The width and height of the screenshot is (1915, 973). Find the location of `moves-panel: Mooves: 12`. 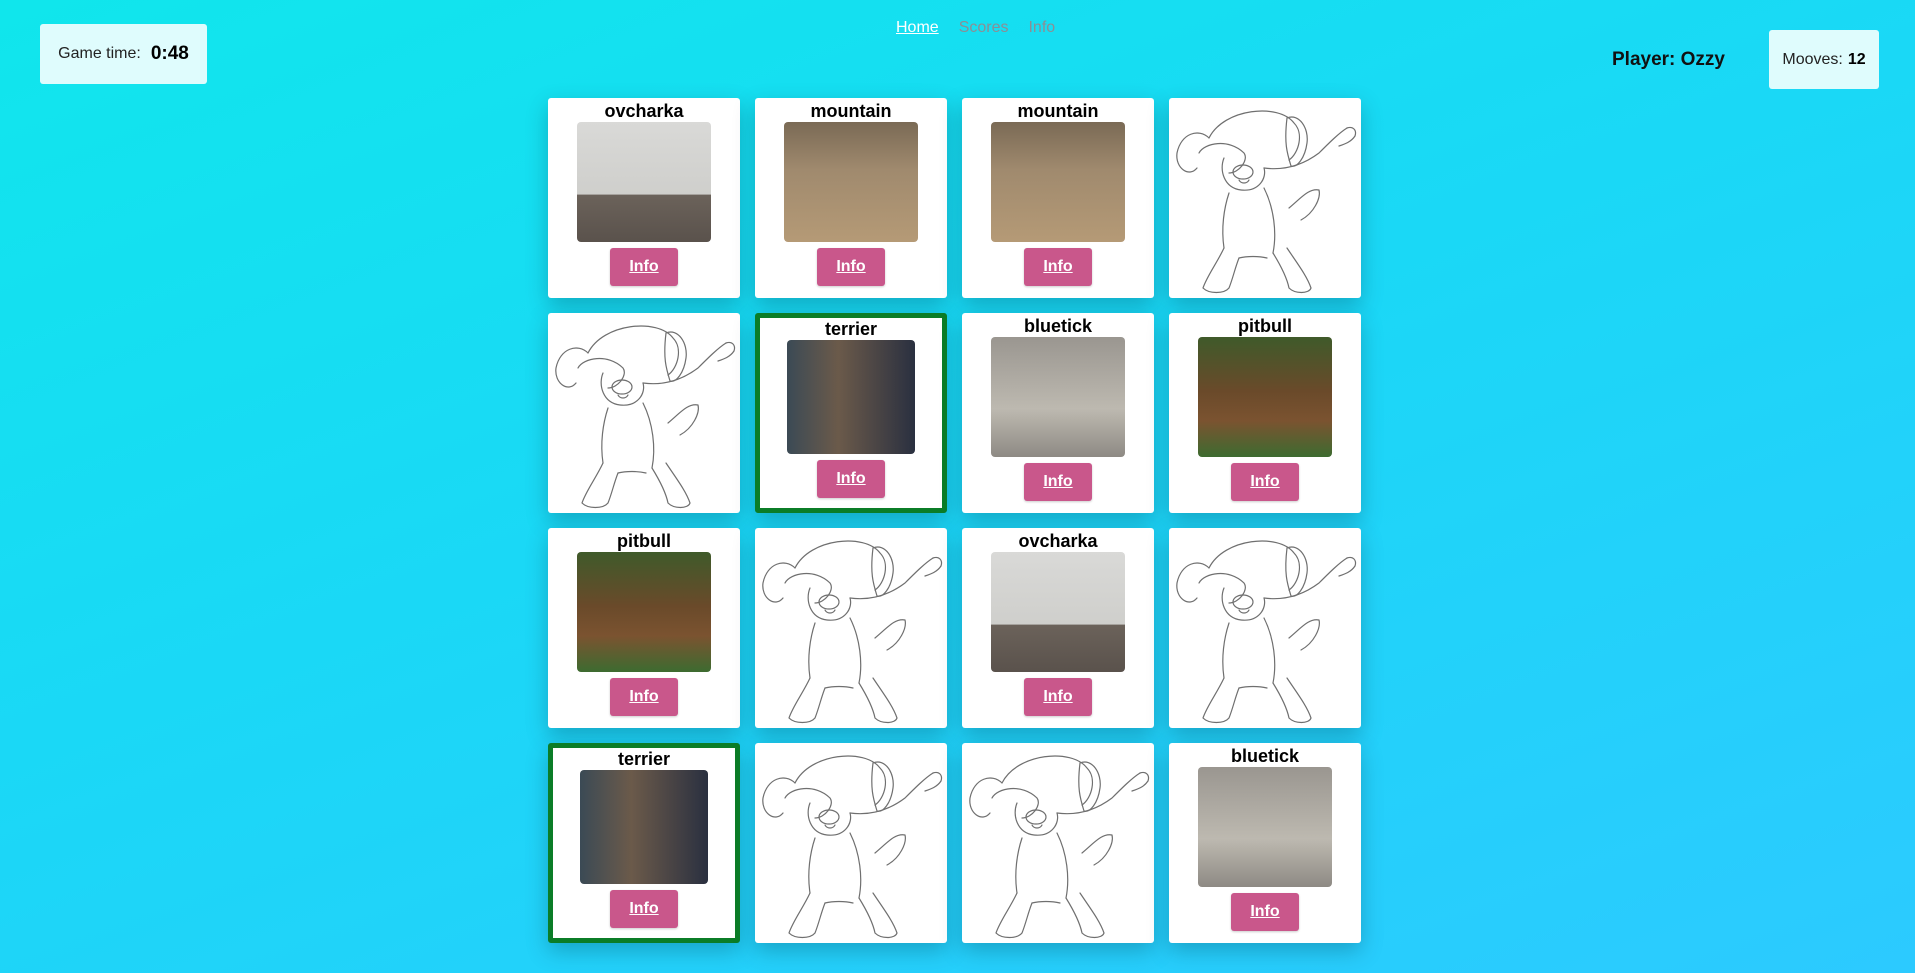

moves-panel: Mooves: 12 is located at coordinates (1824, 59).